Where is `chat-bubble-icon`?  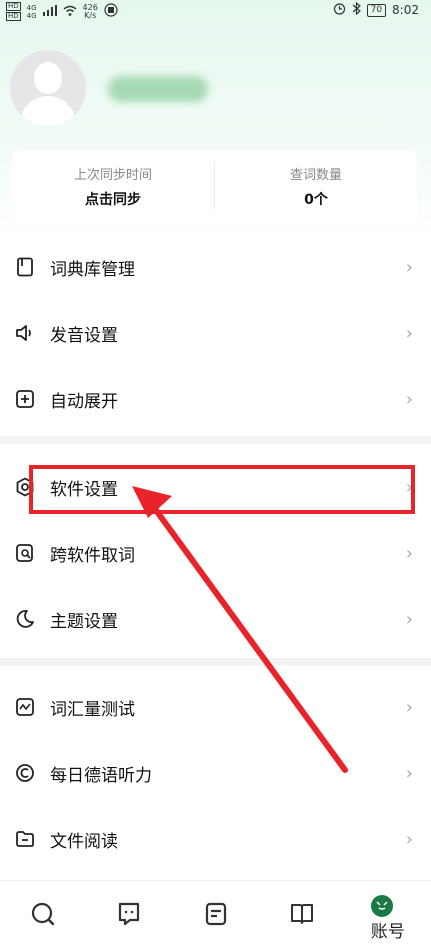 chat-bubble-icon is located at coordinates (129, 916).